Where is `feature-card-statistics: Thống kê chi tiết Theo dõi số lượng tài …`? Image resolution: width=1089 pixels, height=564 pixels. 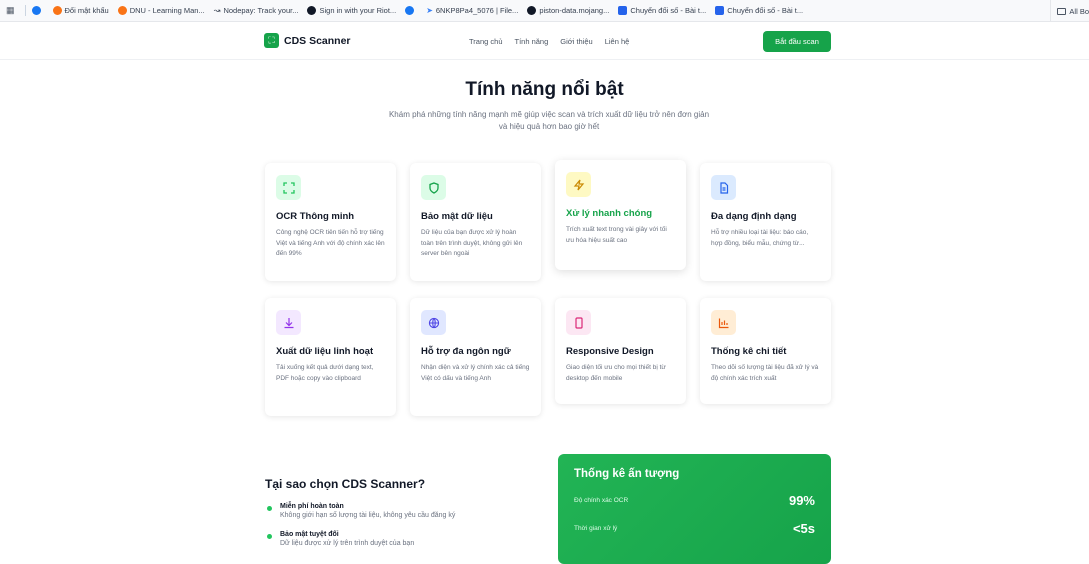
feature-card-statistics: Thống kê chi tiết Theo dõi số lượng tài … is located at coordinates (765, 351).